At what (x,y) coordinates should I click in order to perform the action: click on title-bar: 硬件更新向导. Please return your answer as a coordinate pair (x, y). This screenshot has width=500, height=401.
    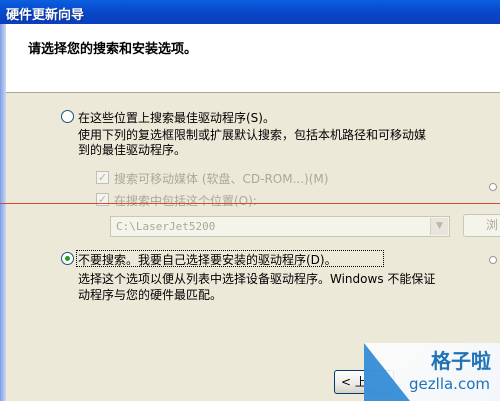
    Looking at the image, I should click on (250, 12).